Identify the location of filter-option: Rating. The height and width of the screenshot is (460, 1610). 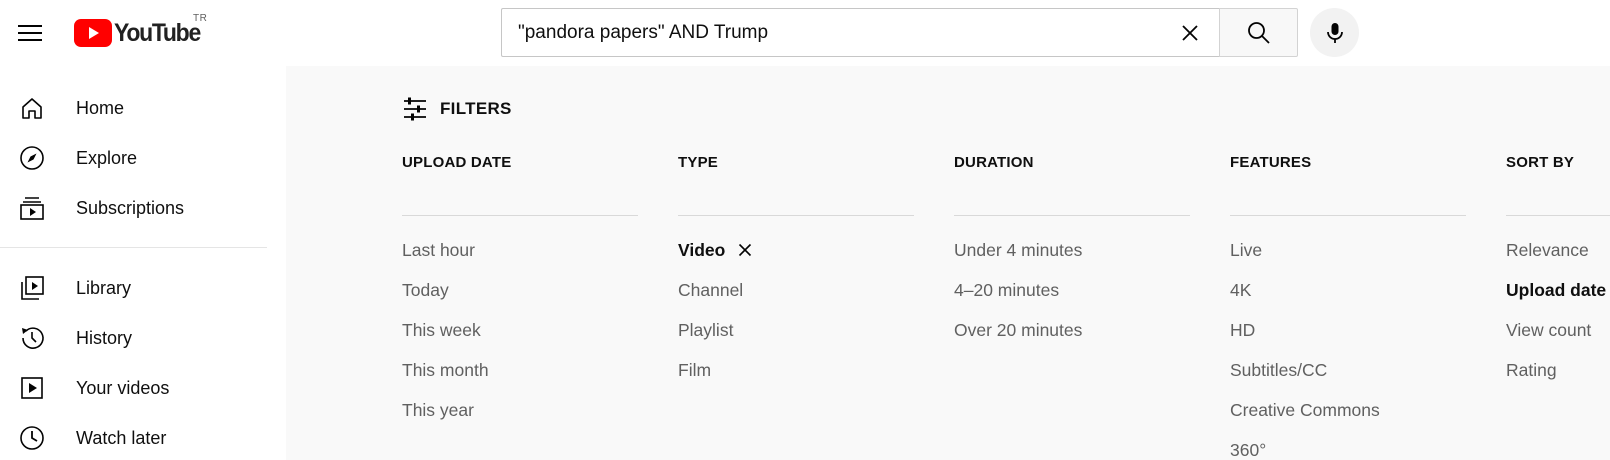
(1558, 370).